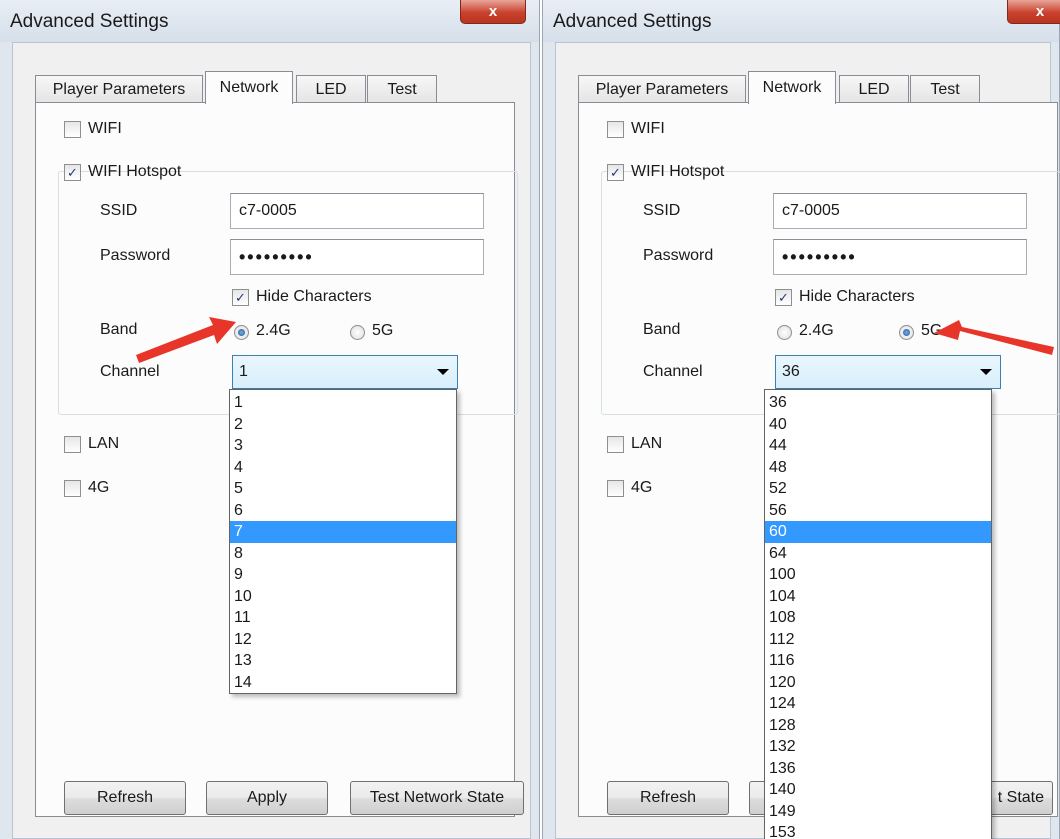  What do you see at coordinates (343, 425) in the screenshot?
I see `channel-option: 2` at bounding box center [343, 425].